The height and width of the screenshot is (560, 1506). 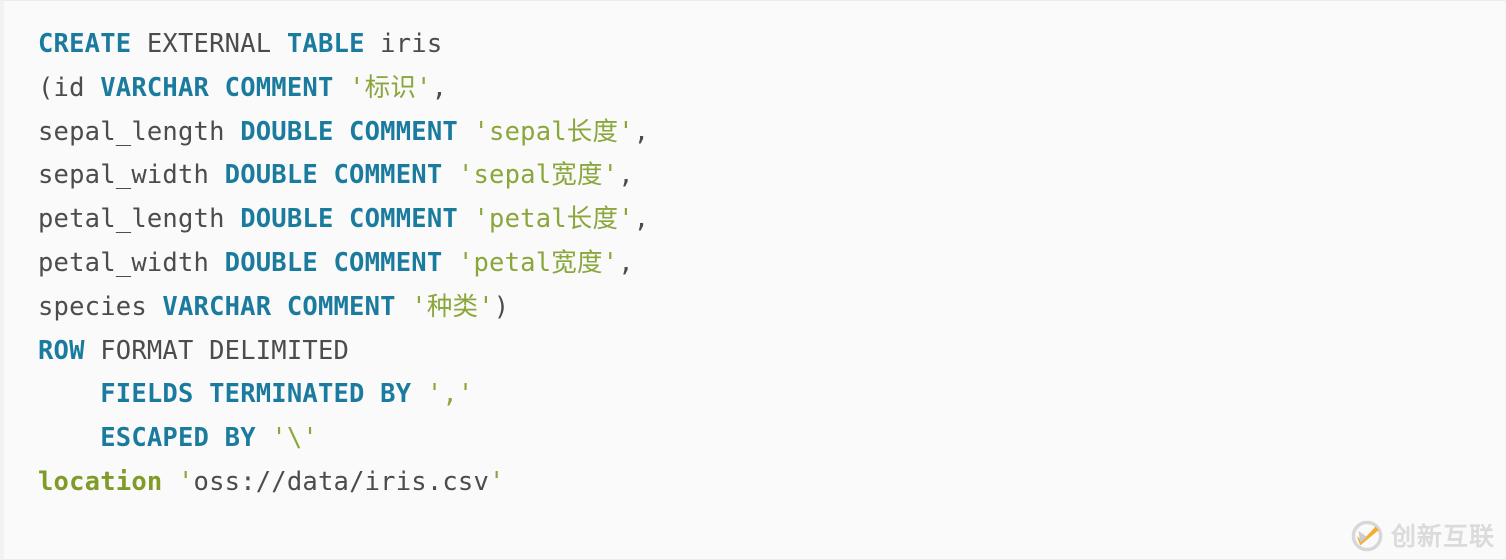 What do you see at coordinates (139, 131) in the screenshot?
I see `code-token-plain: sepal_length` at bounding box center [139, 131].